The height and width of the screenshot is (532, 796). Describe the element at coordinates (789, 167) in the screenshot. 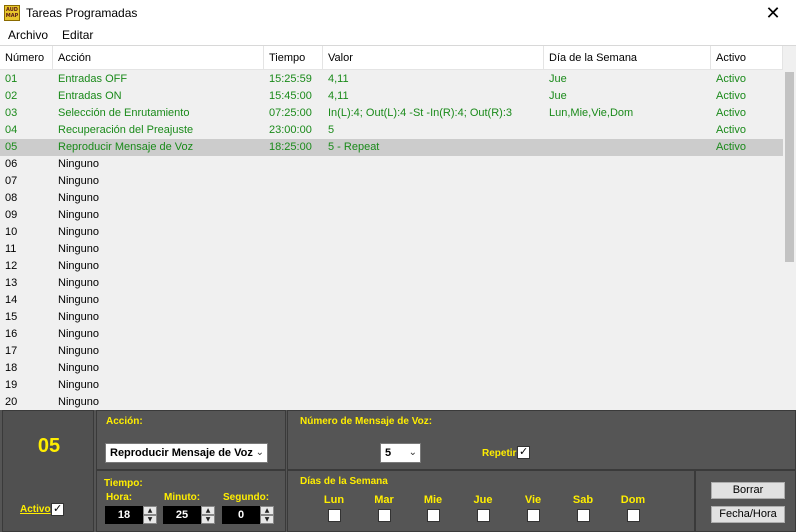

I see `scrollbar-thumb` at that location.